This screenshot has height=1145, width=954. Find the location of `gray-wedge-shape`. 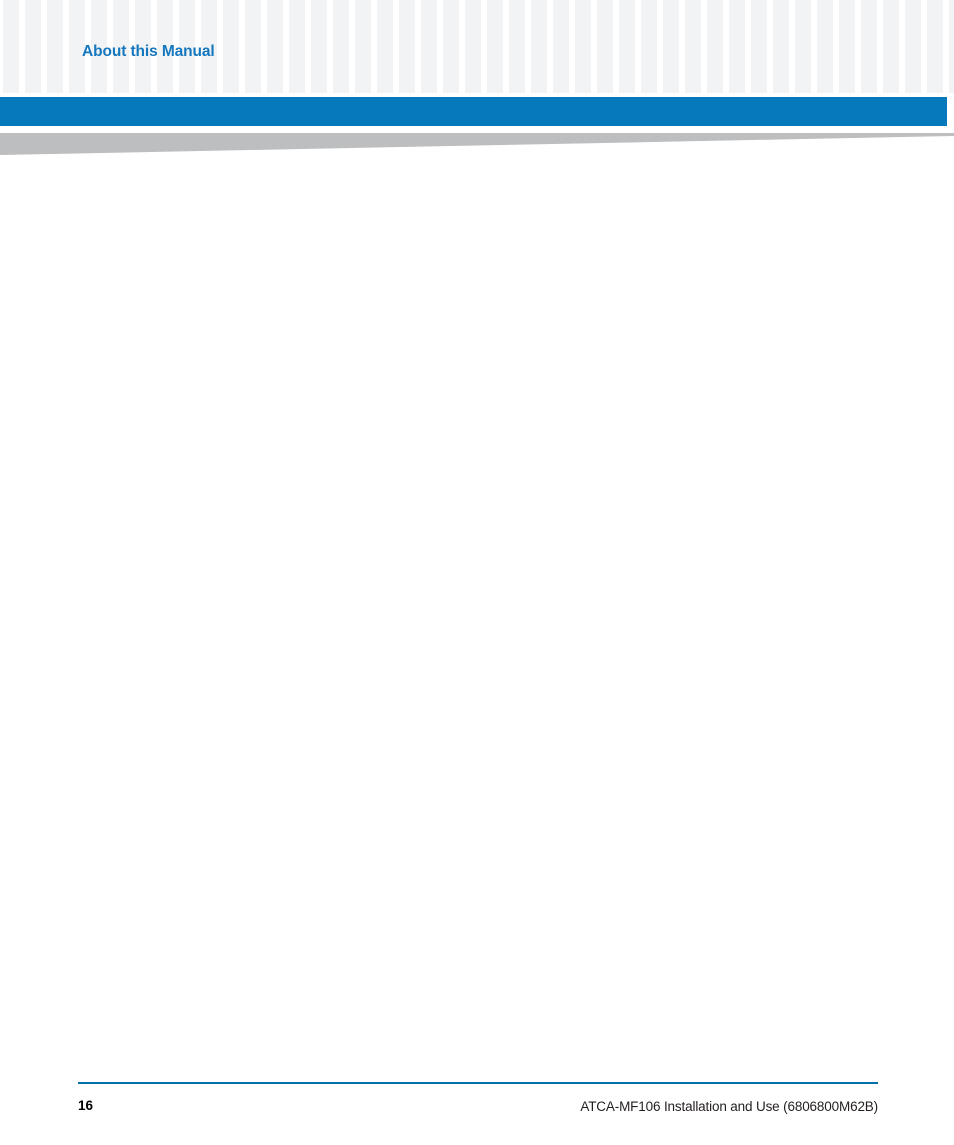

gray-wedge-shape is located at coordinates (477, 144).